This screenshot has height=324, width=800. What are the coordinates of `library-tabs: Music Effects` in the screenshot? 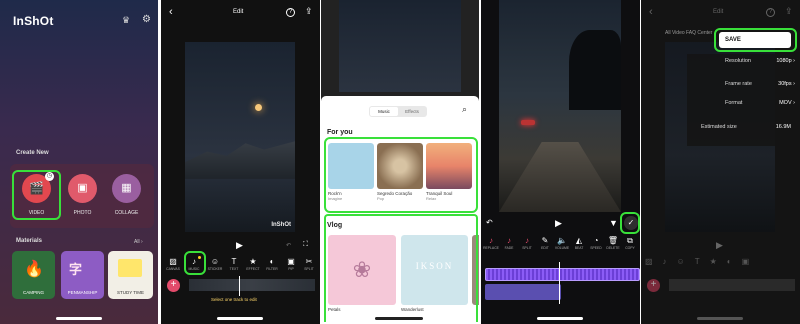 It's located at (398, 111).